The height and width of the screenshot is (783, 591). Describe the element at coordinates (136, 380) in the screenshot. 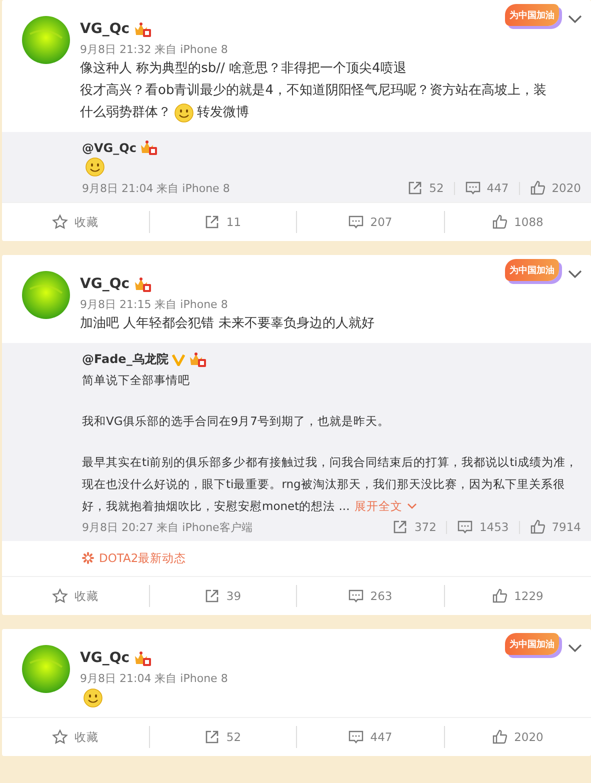

I see `post-text: 简单说下全部事情吧` at that location.